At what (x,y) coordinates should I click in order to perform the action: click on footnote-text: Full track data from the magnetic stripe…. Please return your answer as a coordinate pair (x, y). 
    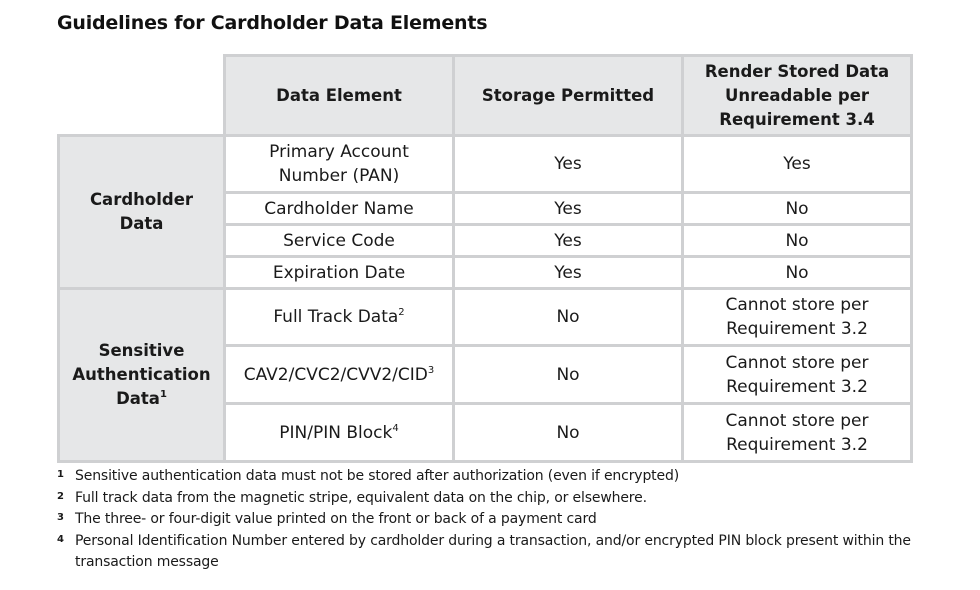
    Looking at the image, I should click on (361, 497).